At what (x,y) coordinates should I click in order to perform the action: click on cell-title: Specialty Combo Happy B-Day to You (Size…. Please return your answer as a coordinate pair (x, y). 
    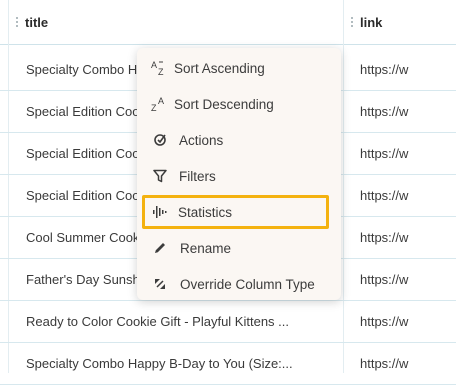
    Looking at the image, I should click on (176, 363).